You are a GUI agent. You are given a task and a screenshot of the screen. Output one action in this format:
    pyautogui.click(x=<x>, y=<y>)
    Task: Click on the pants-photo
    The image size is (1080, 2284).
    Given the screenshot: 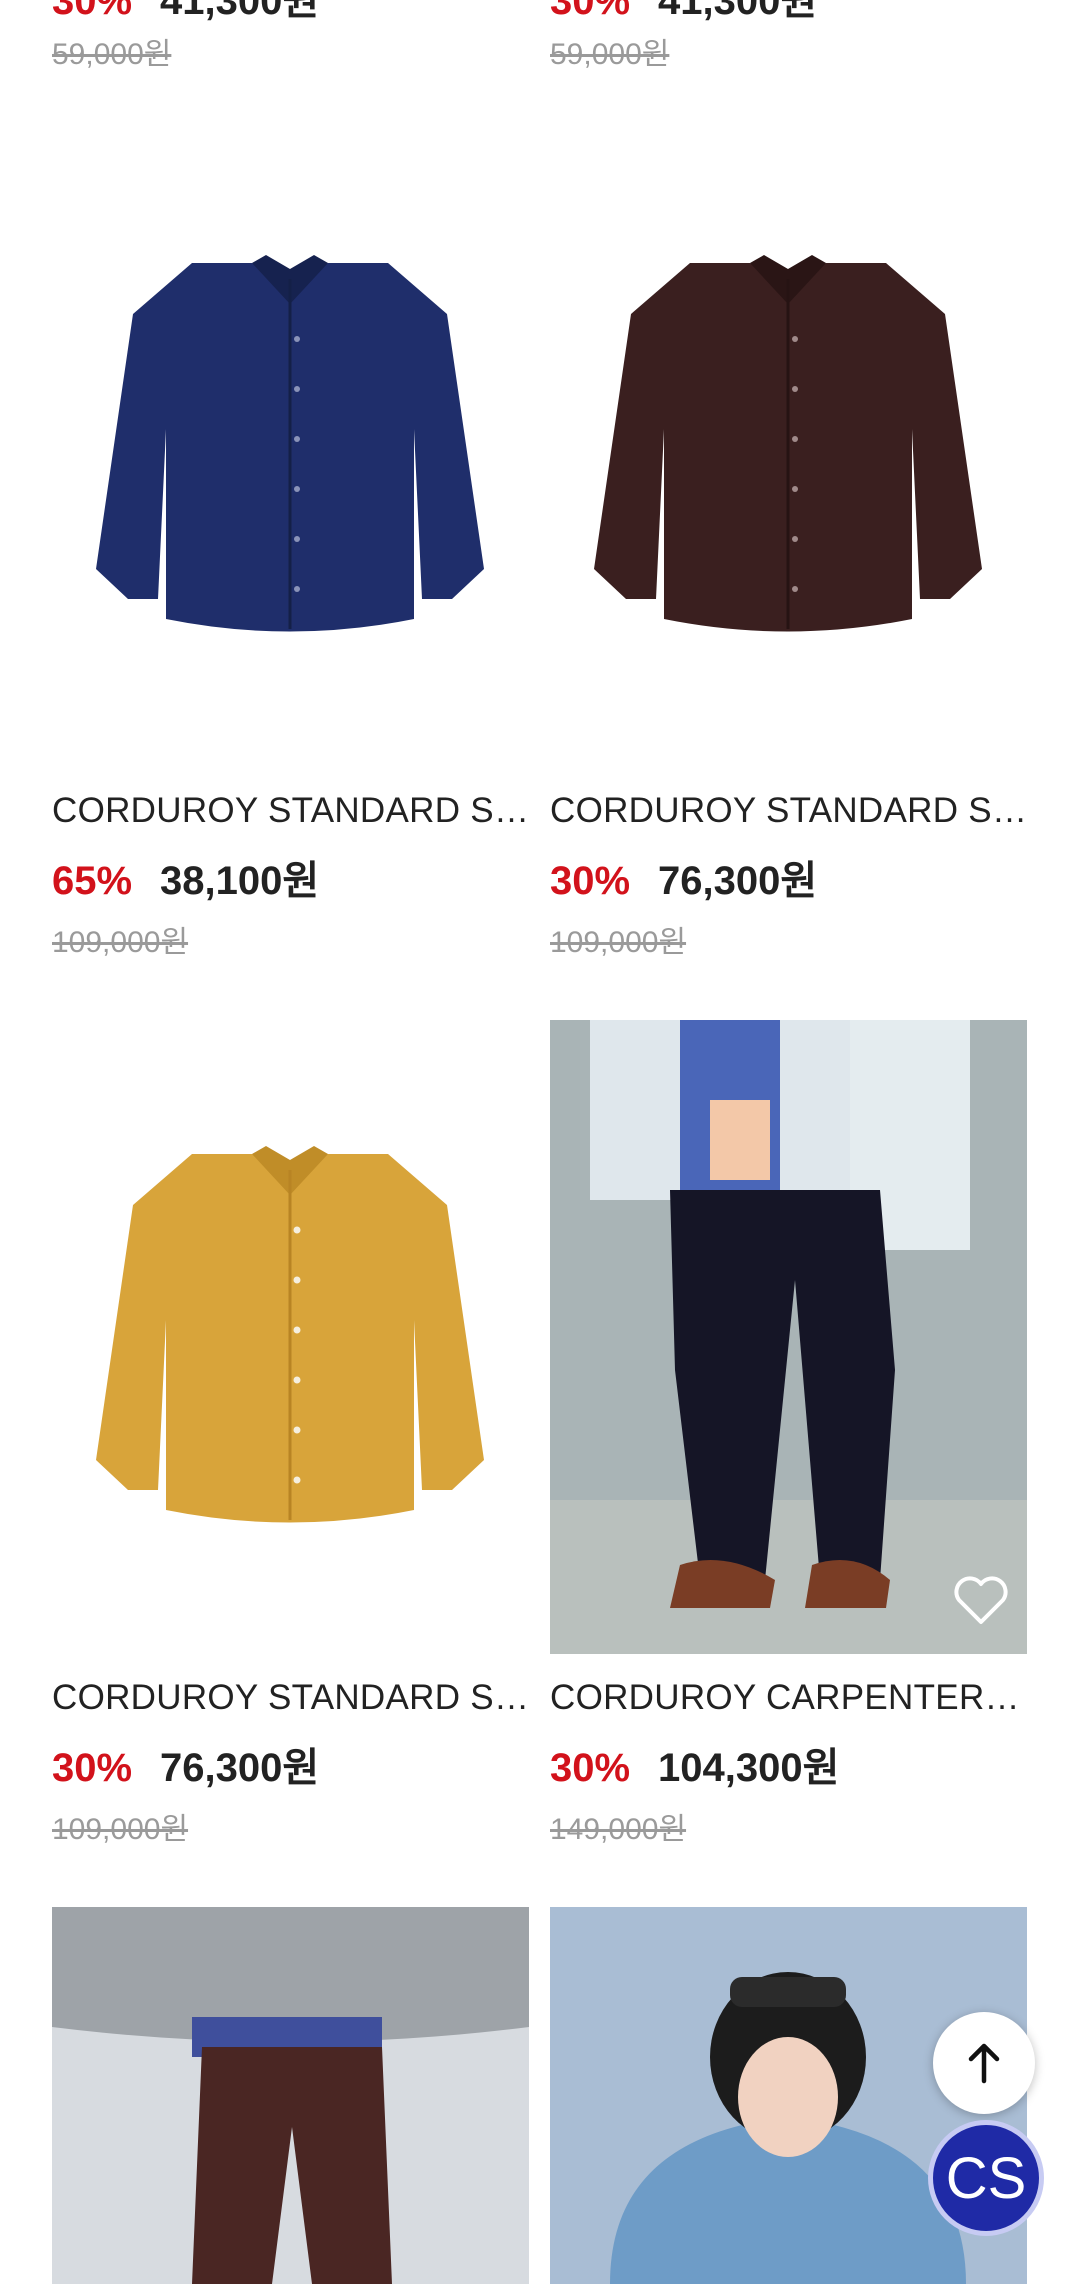 What is the action you would take?
    pyautogui.click(x=788, y=1337)
    